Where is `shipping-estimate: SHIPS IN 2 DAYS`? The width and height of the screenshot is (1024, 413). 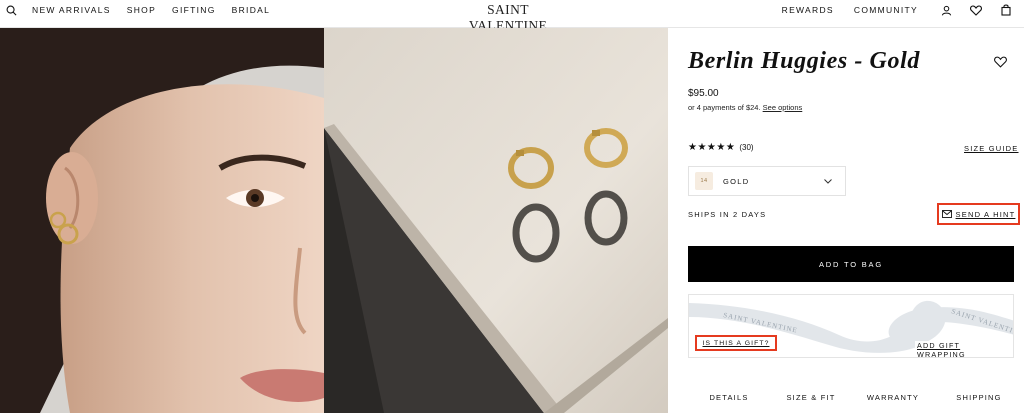
shipping-estimate: SHIPS IN 2 DAYS is located at coordinates (727, 214).